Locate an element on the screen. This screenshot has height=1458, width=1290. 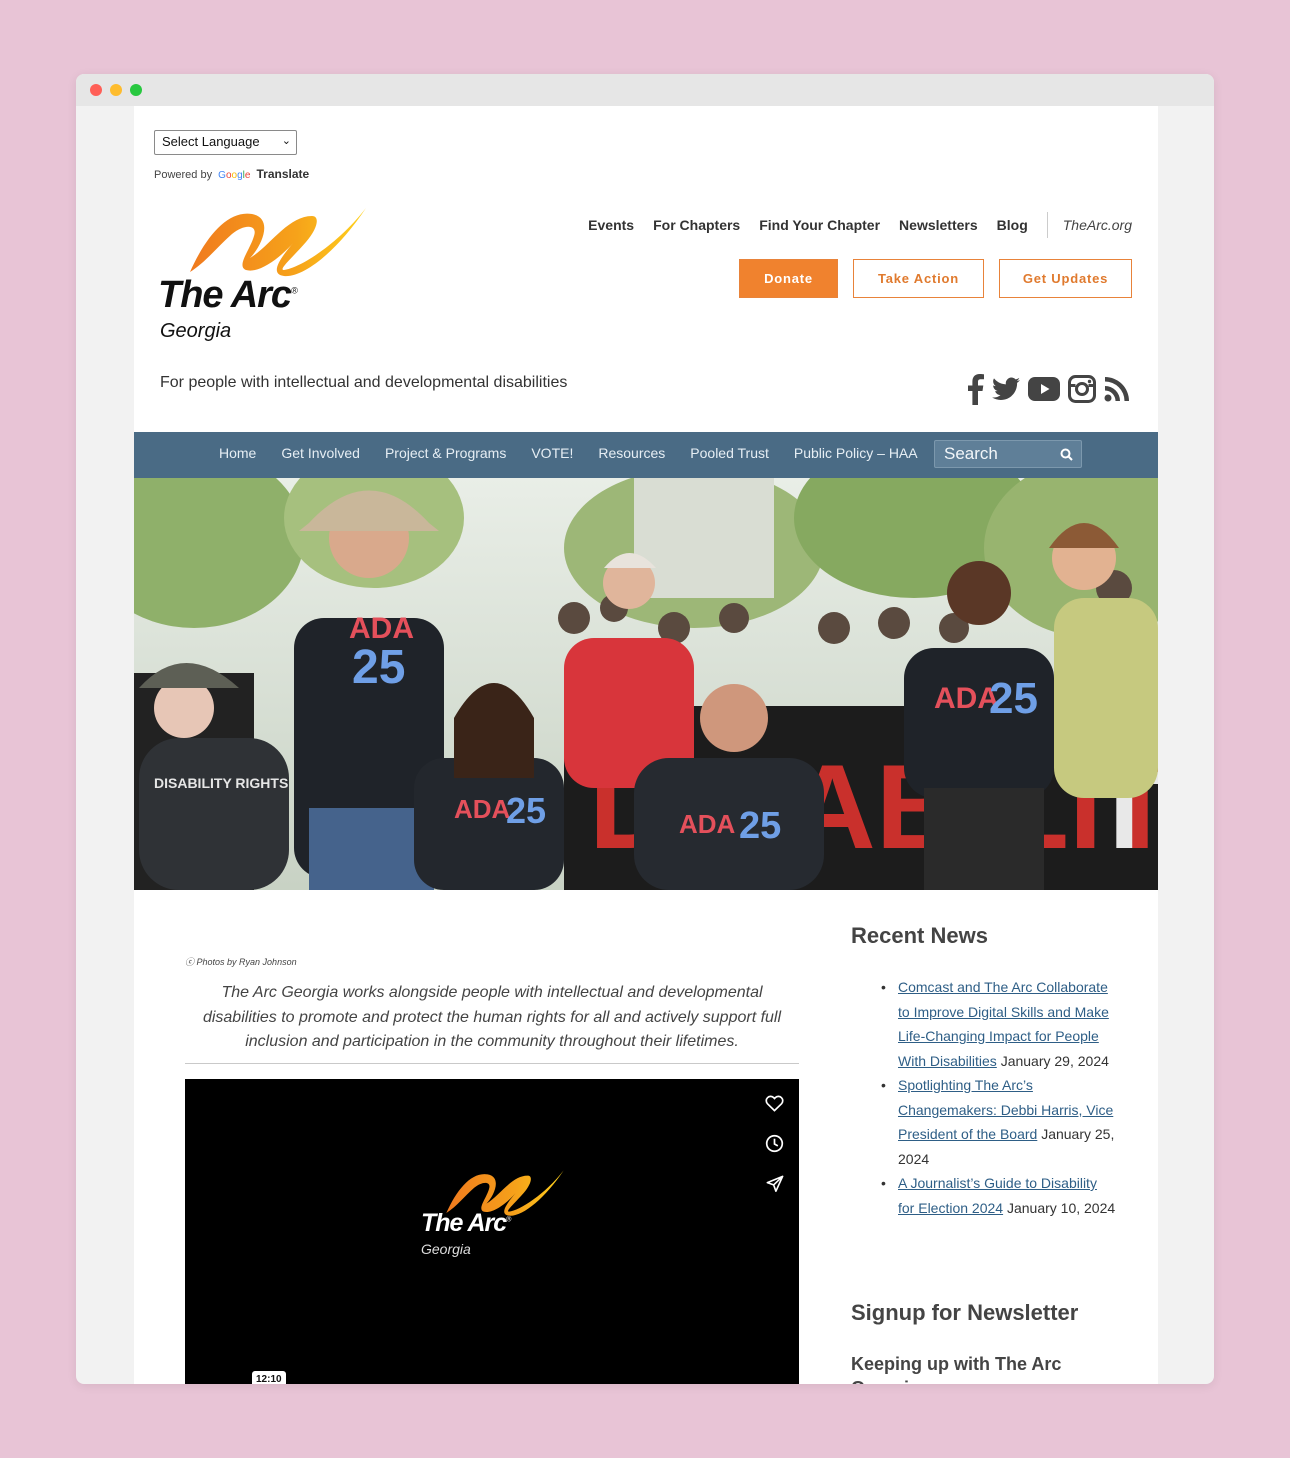
top-nav-for-chapters: For Chapters is located at coordinates (696, 225).